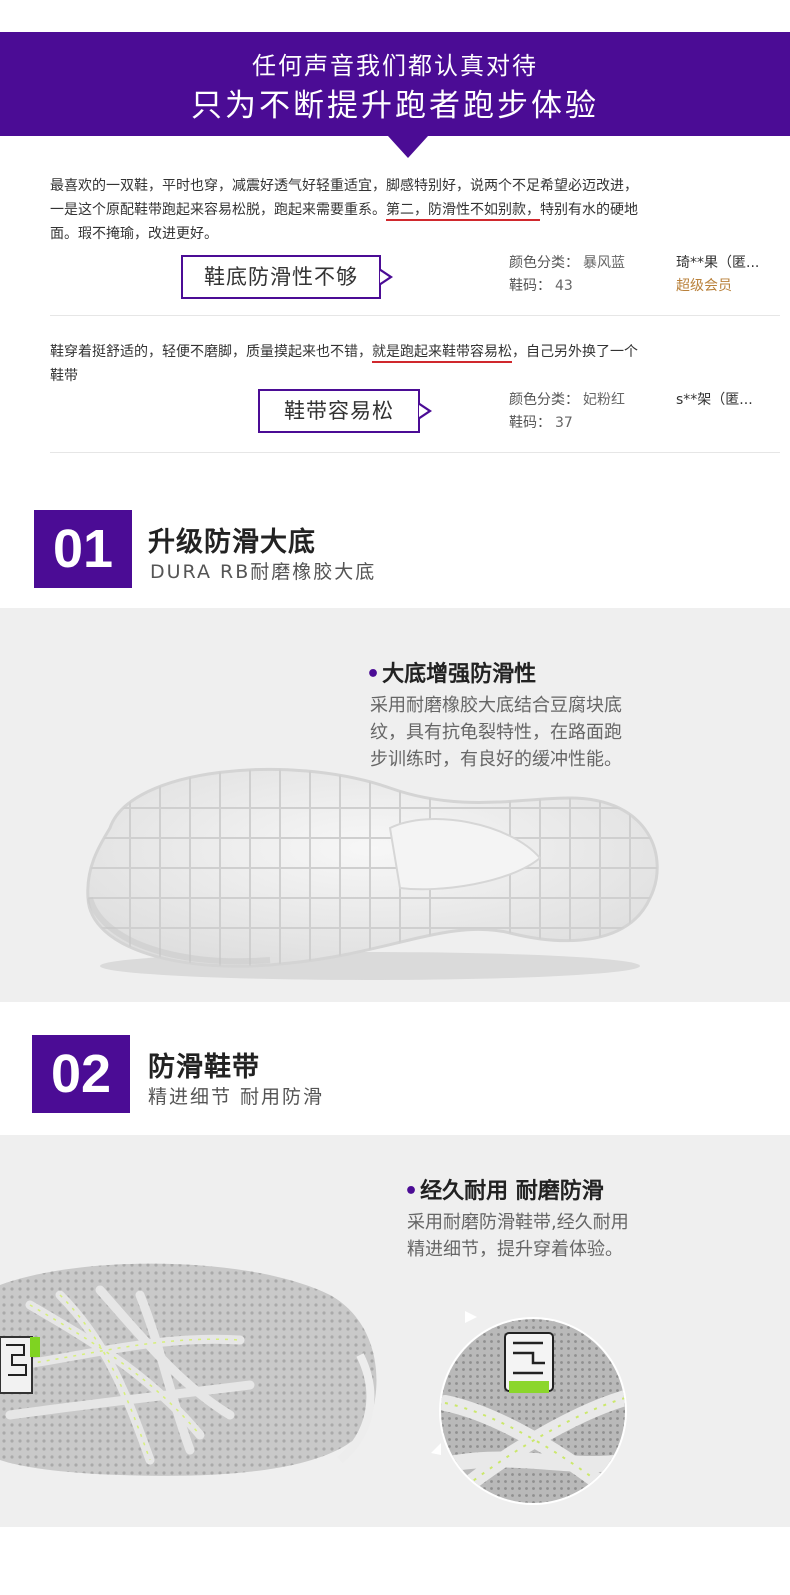 This screenshot has width=790, height=1595. I want to click on member-badge: 超级会员, so click(704, 286).